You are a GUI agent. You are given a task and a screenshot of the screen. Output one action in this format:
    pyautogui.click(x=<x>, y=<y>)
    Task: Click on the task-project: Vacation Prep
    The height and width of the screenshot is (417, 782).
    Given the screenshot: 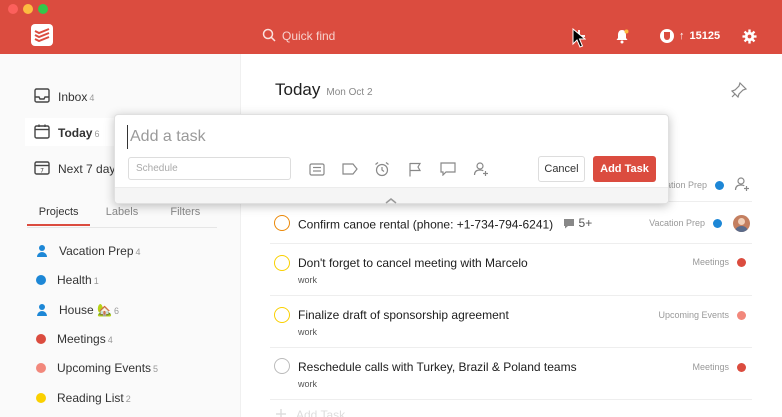 What is the action you would take?
    pyautogui.click(x=685, y=223)
    